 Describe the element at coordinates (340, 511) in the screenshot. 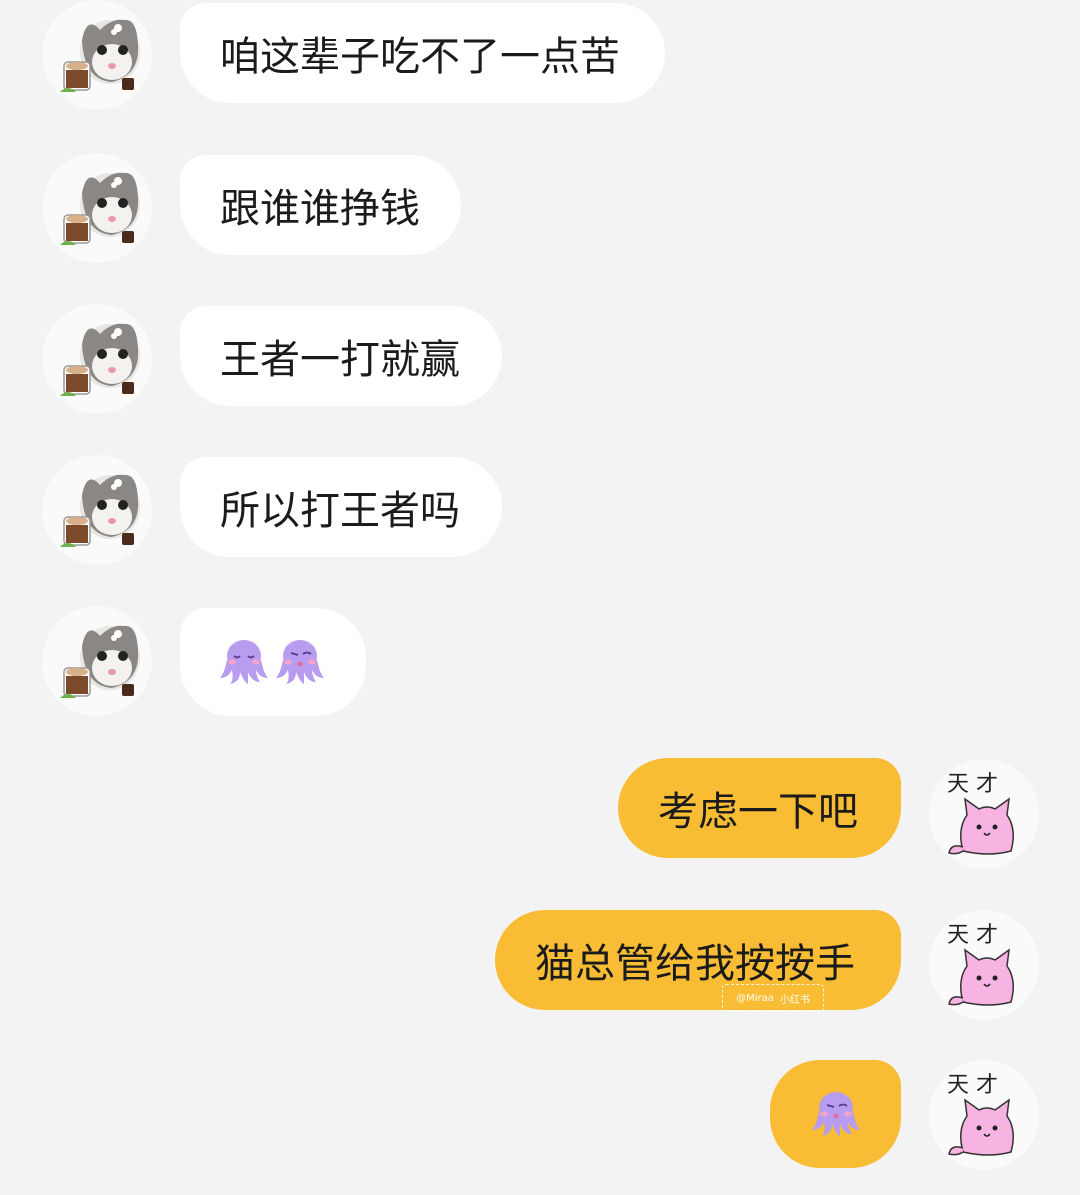

I see `message-text: 所以打王者吗` at that location.